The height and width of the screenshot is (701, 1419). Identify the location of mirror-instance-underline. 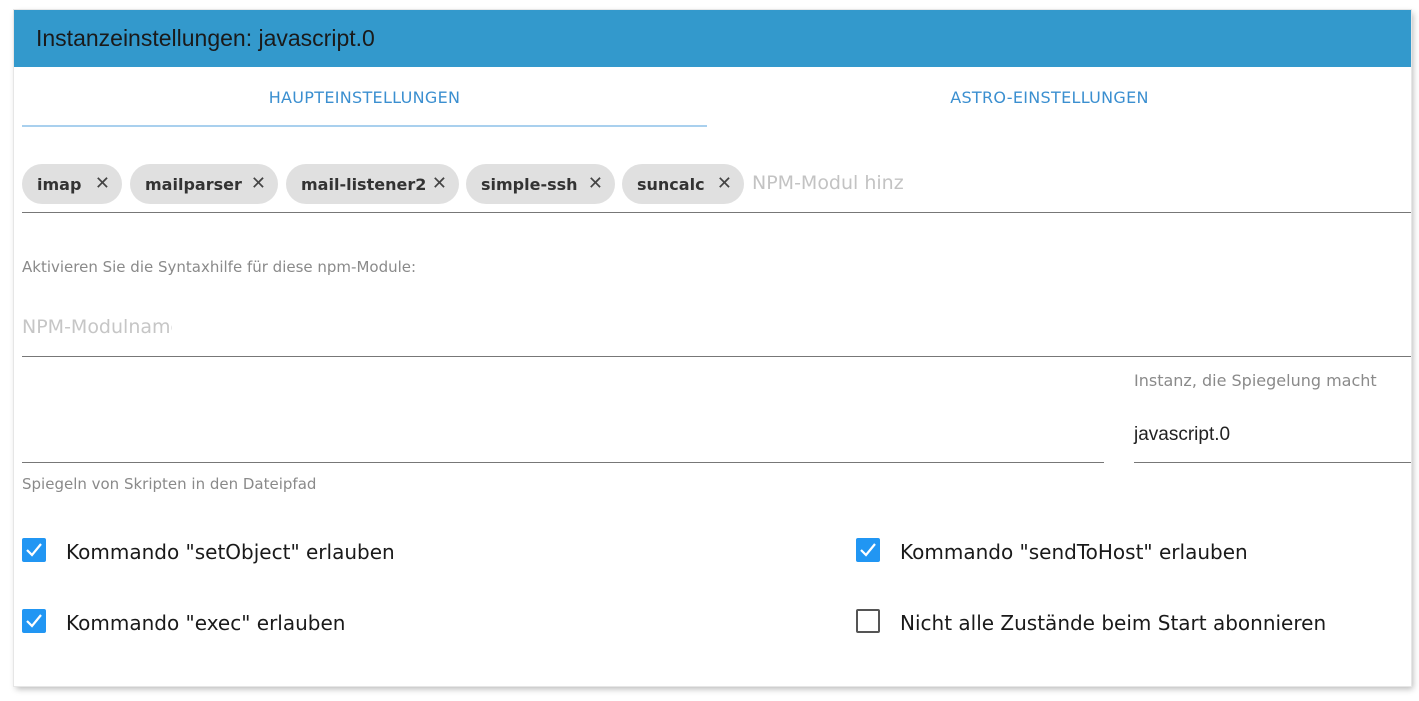
(1272, 462).